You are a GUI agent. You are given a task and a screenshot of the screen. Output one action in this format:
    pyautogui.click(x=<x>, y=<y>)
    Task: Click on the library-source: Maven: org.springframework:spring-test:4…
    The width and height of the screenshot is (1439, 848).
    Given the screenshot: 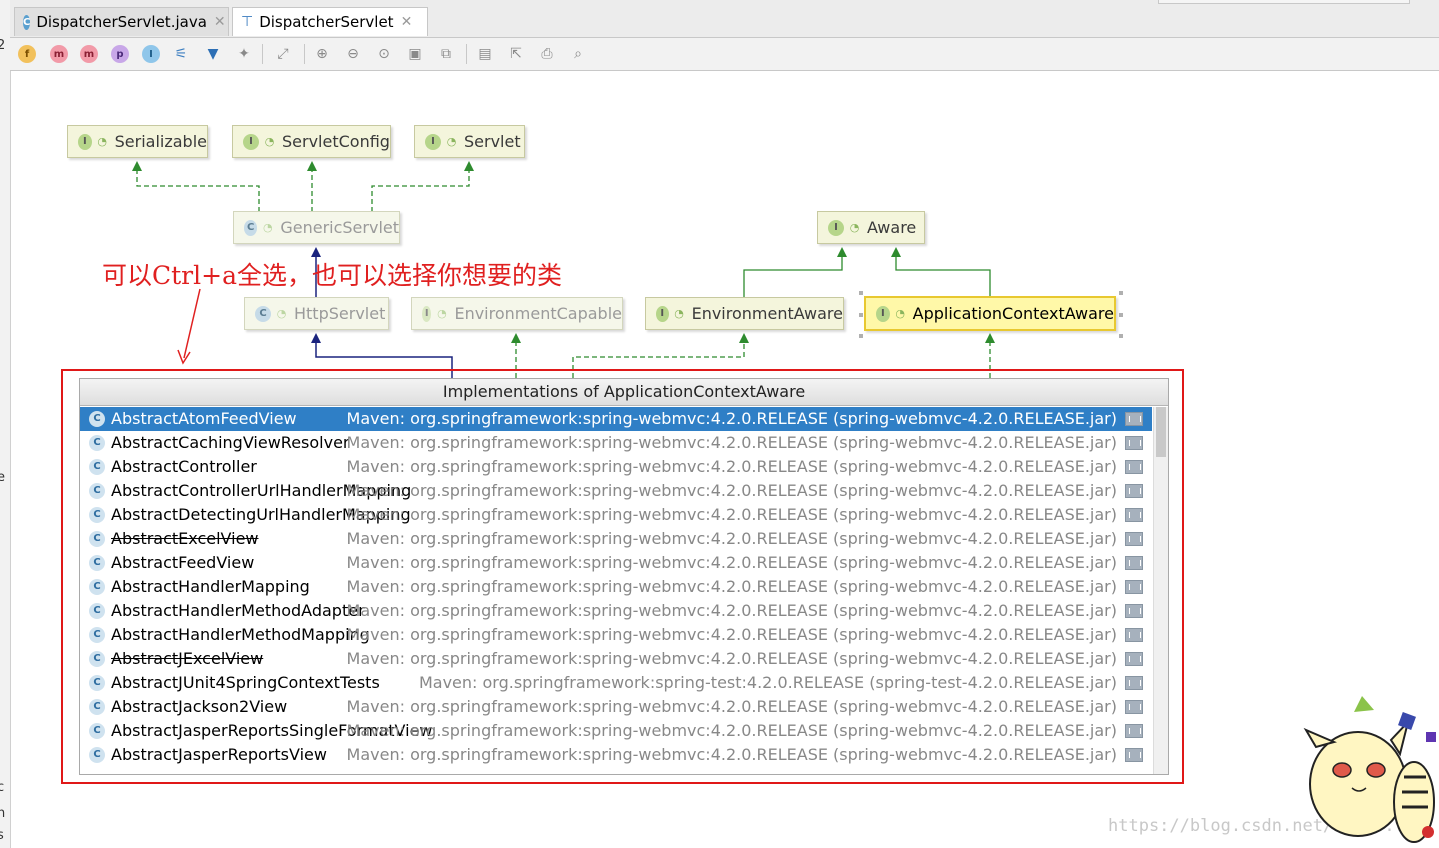 What is the action you would take?
    pyautogui.click(x=767, y=682)
    